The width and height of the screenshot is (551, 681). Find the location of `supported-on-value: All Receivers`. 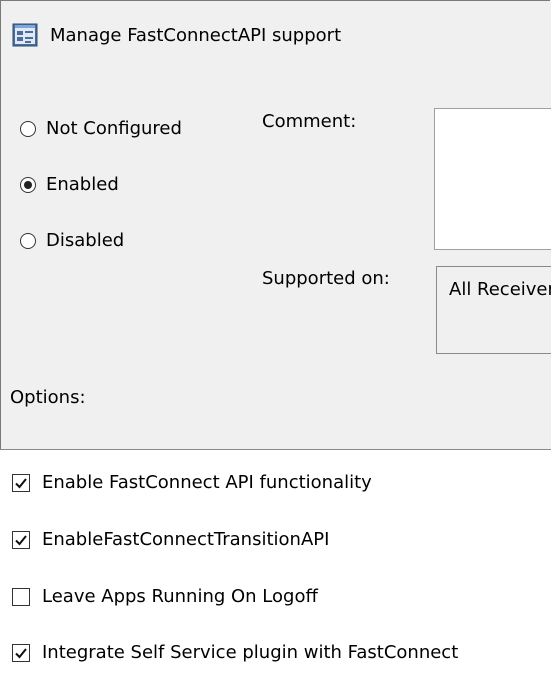

supported-on-value: All Receivers is located at coordinates (500, 289).